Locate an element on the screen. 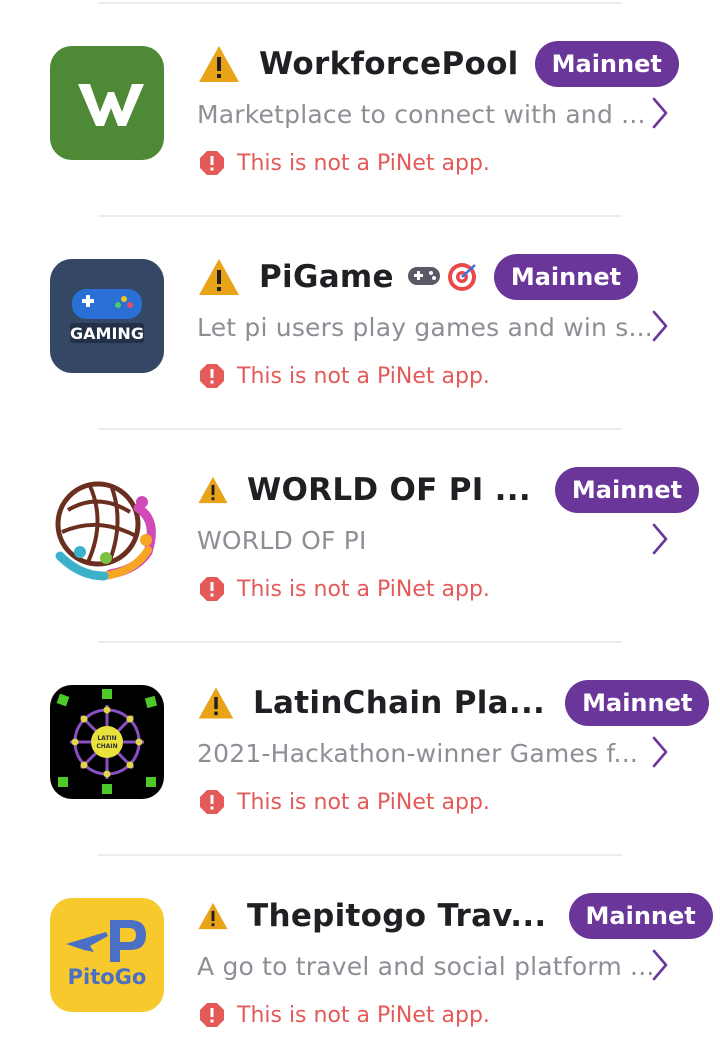 Image resolution: width=720 pixels, height=1064 pixels. world-of-pi-app-icon is located at coordinates (107, 529).